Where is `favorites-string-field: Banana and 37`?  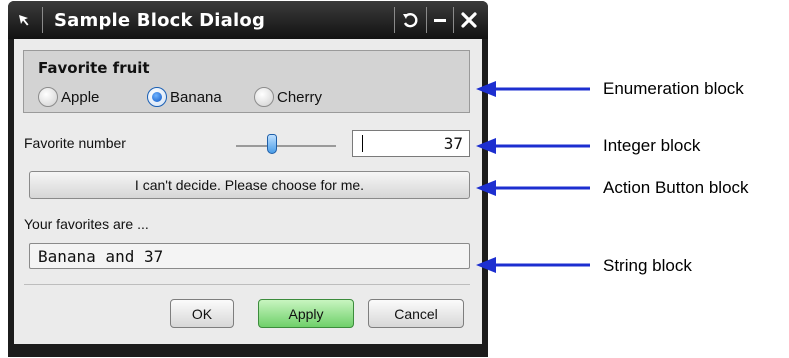 favorites-string-field: Banana and 37 is located at coordinates (249, 256).